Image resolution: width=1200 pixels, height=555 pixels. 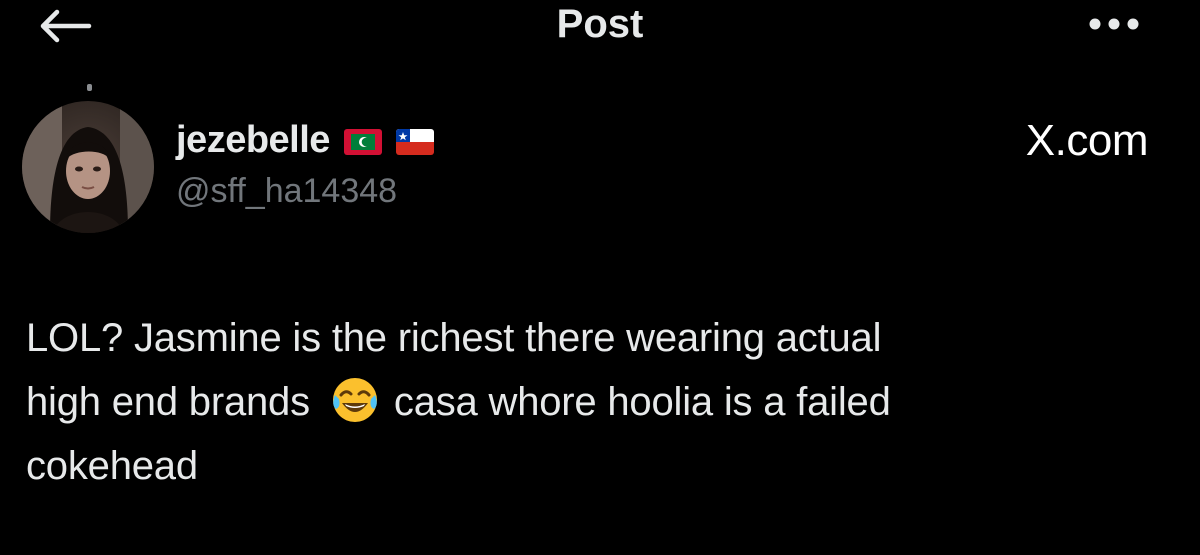 I want to click on author-name-row: jezebelle, so click(x=305, y=140).